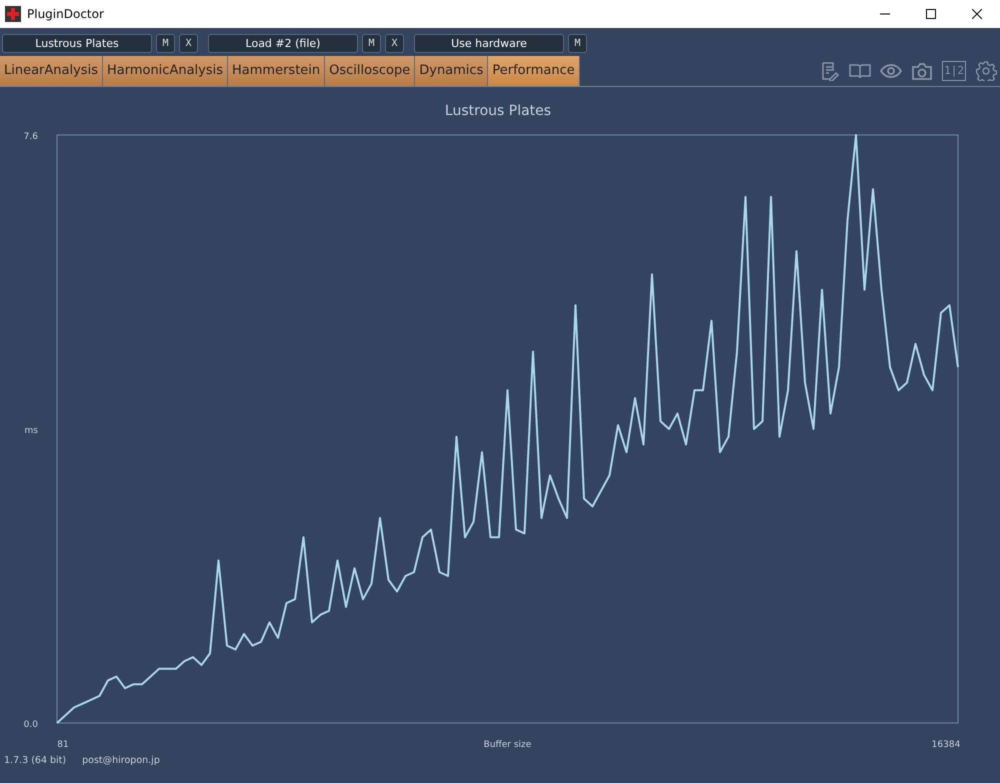  I want to click on version-text: 1.7.3 (64 bit), so click(35, 760).